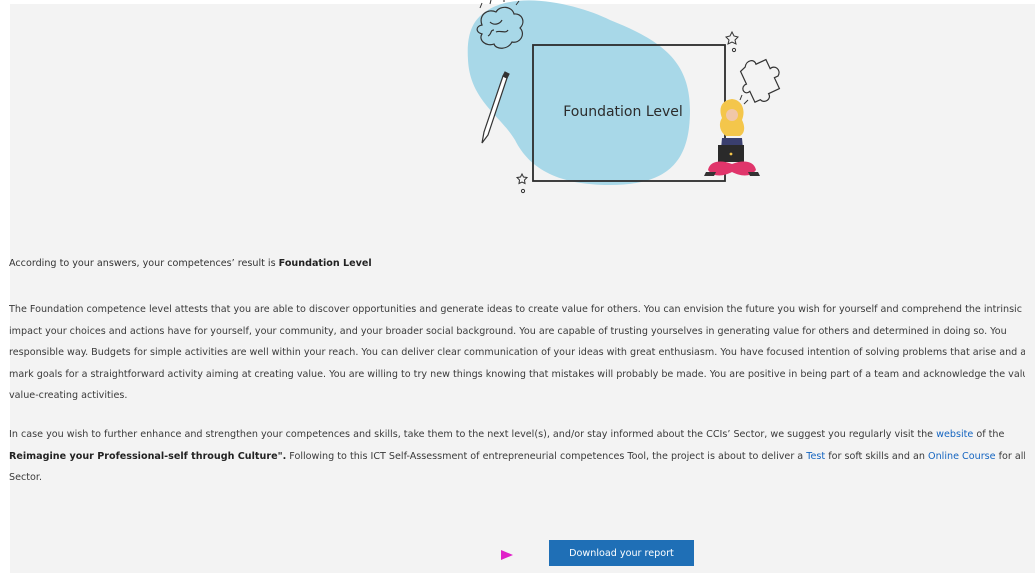 This screenshot has width=1035, height=575. What do you see at coordinates (325, 263) in the screenshot?
I see `result-level: Foundation Level` at bounding box center [325, 263].